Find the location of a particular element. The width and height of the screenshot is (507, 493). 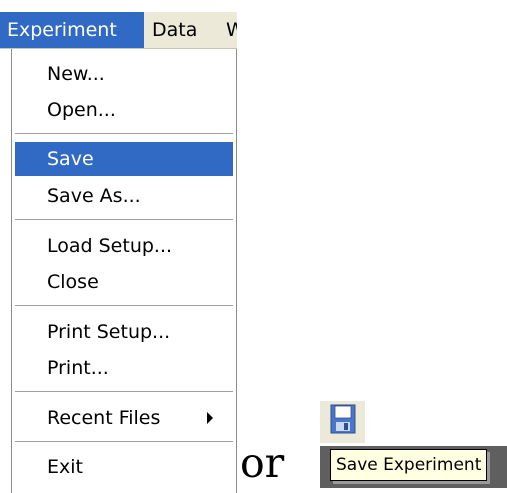

menu-item-exit: Exit is located at coordinates (124, 467).